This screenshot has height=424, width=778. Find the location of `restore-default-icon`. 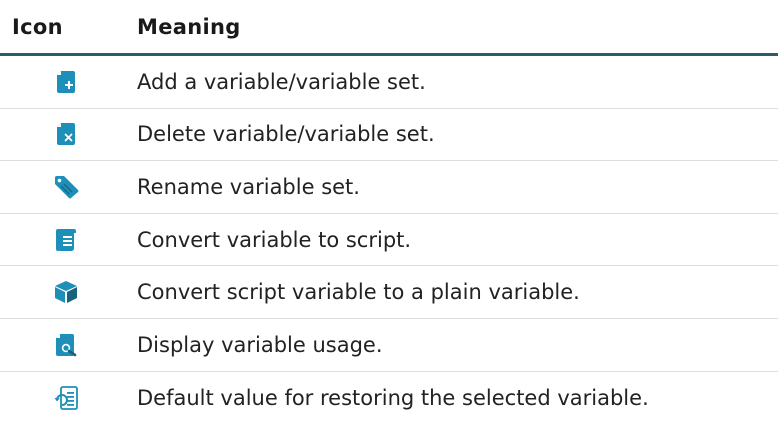

restore-default-icon is located at coordinates (65, 397).